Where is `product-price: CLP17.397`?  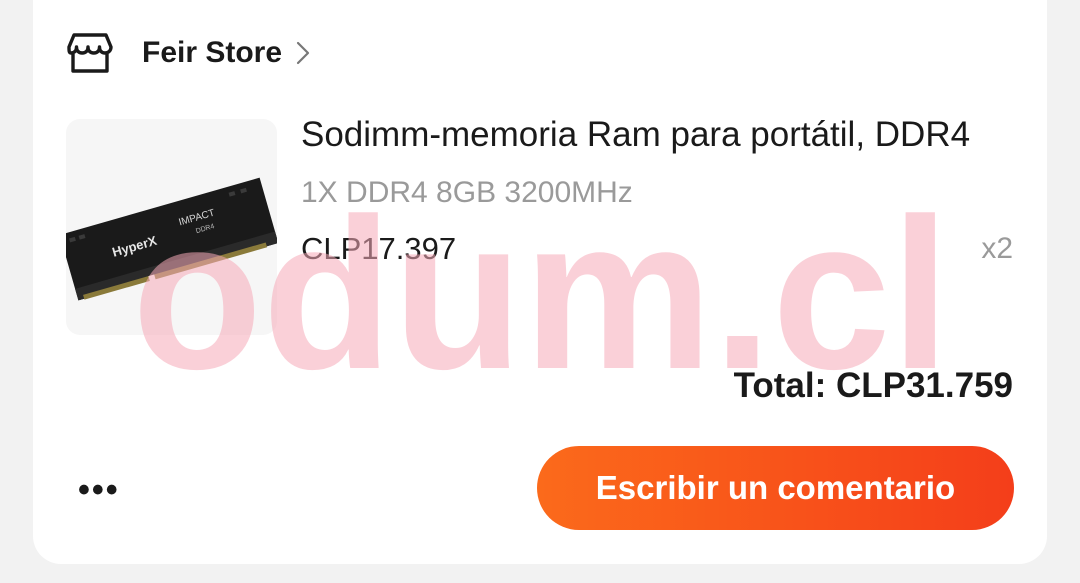 product-price: CLP17.397 is located at coordinates (379, 248).